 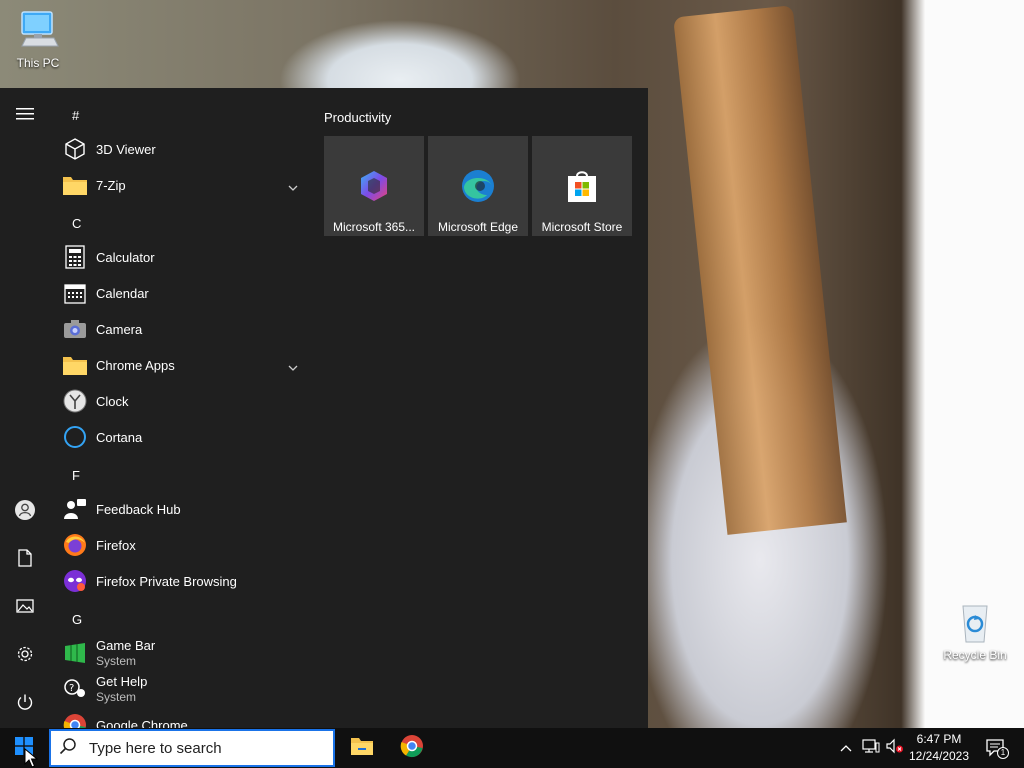 I want to click on chevron-up-icon, so click(x=846, y=748).